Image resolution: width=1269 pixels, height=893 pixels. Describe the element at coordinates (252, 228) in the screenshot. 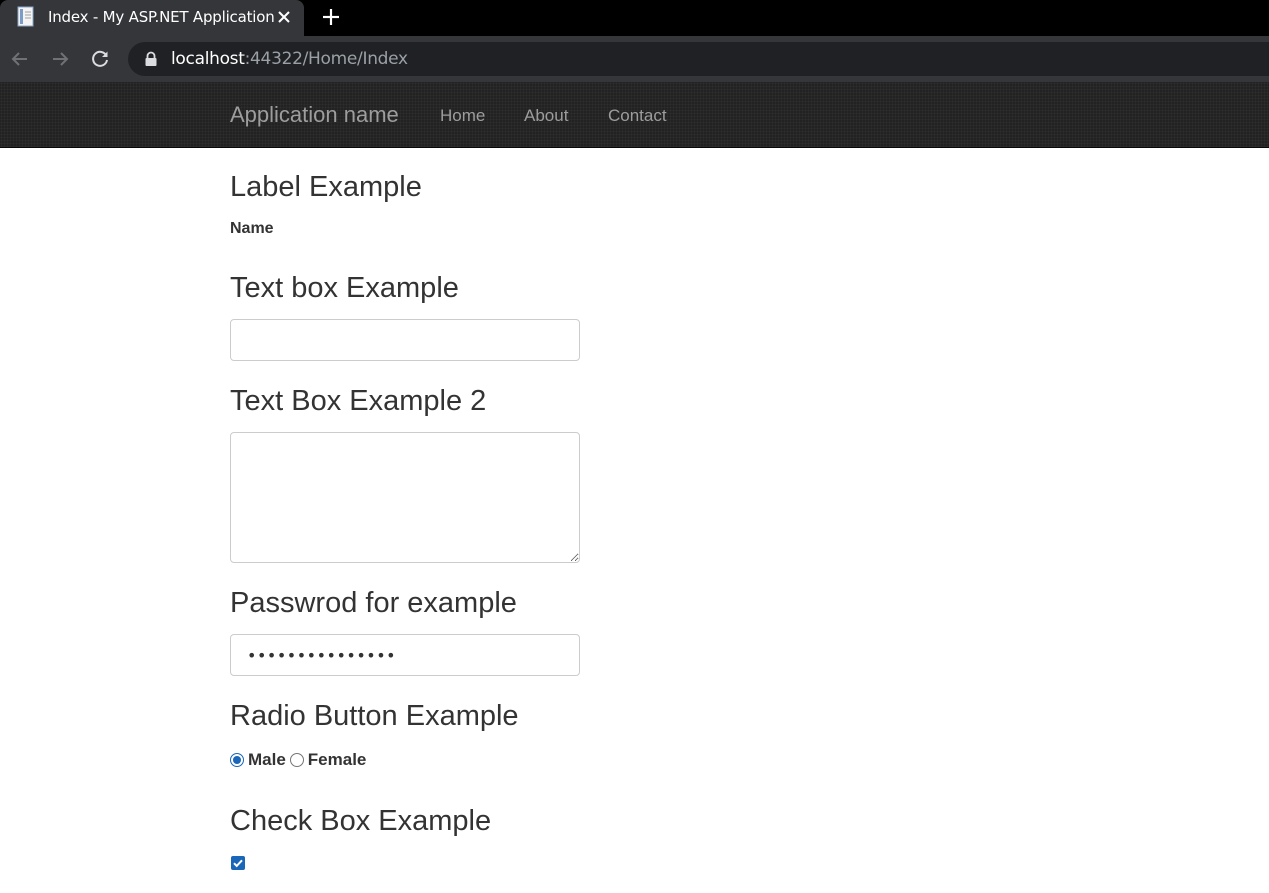

I see `name-label: Name` at that location.